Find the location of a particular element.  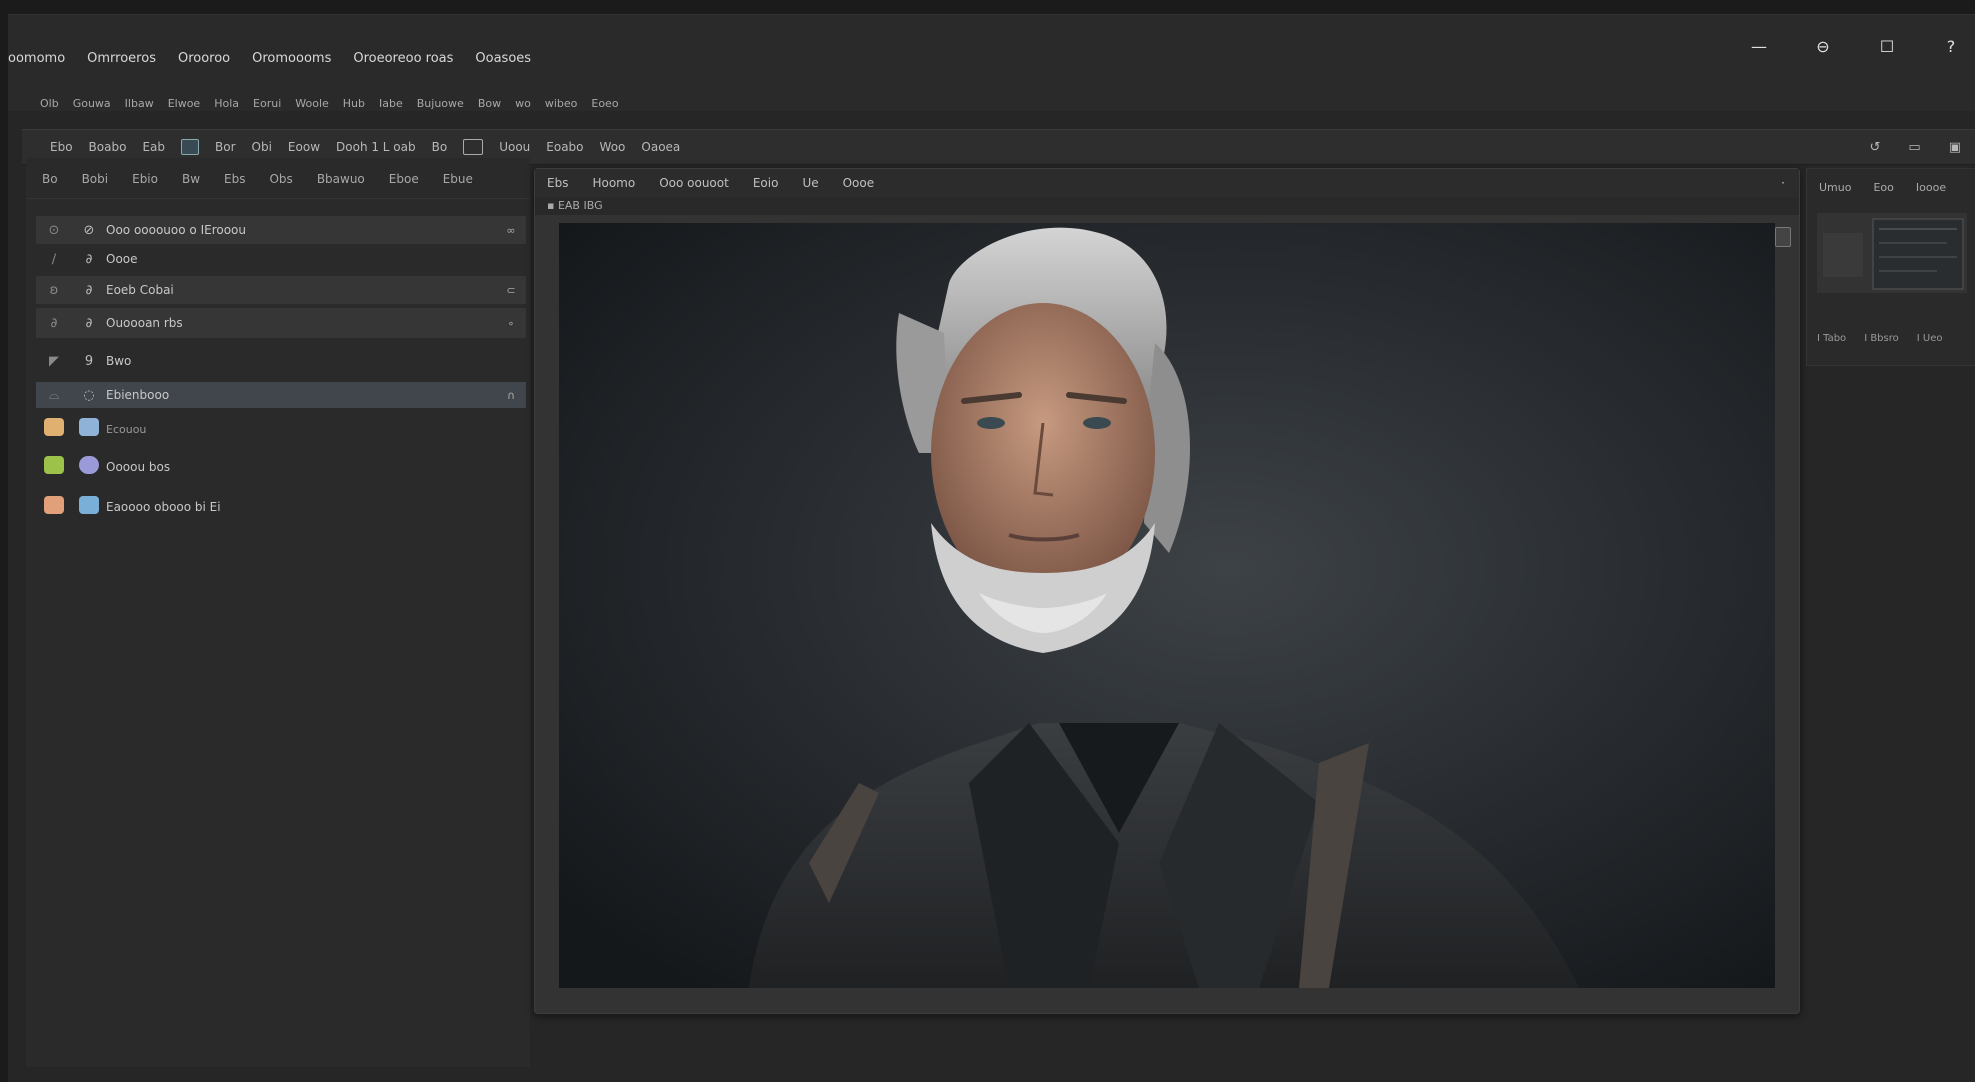

panel-tab: Bw is located at coordinates (191, 185).